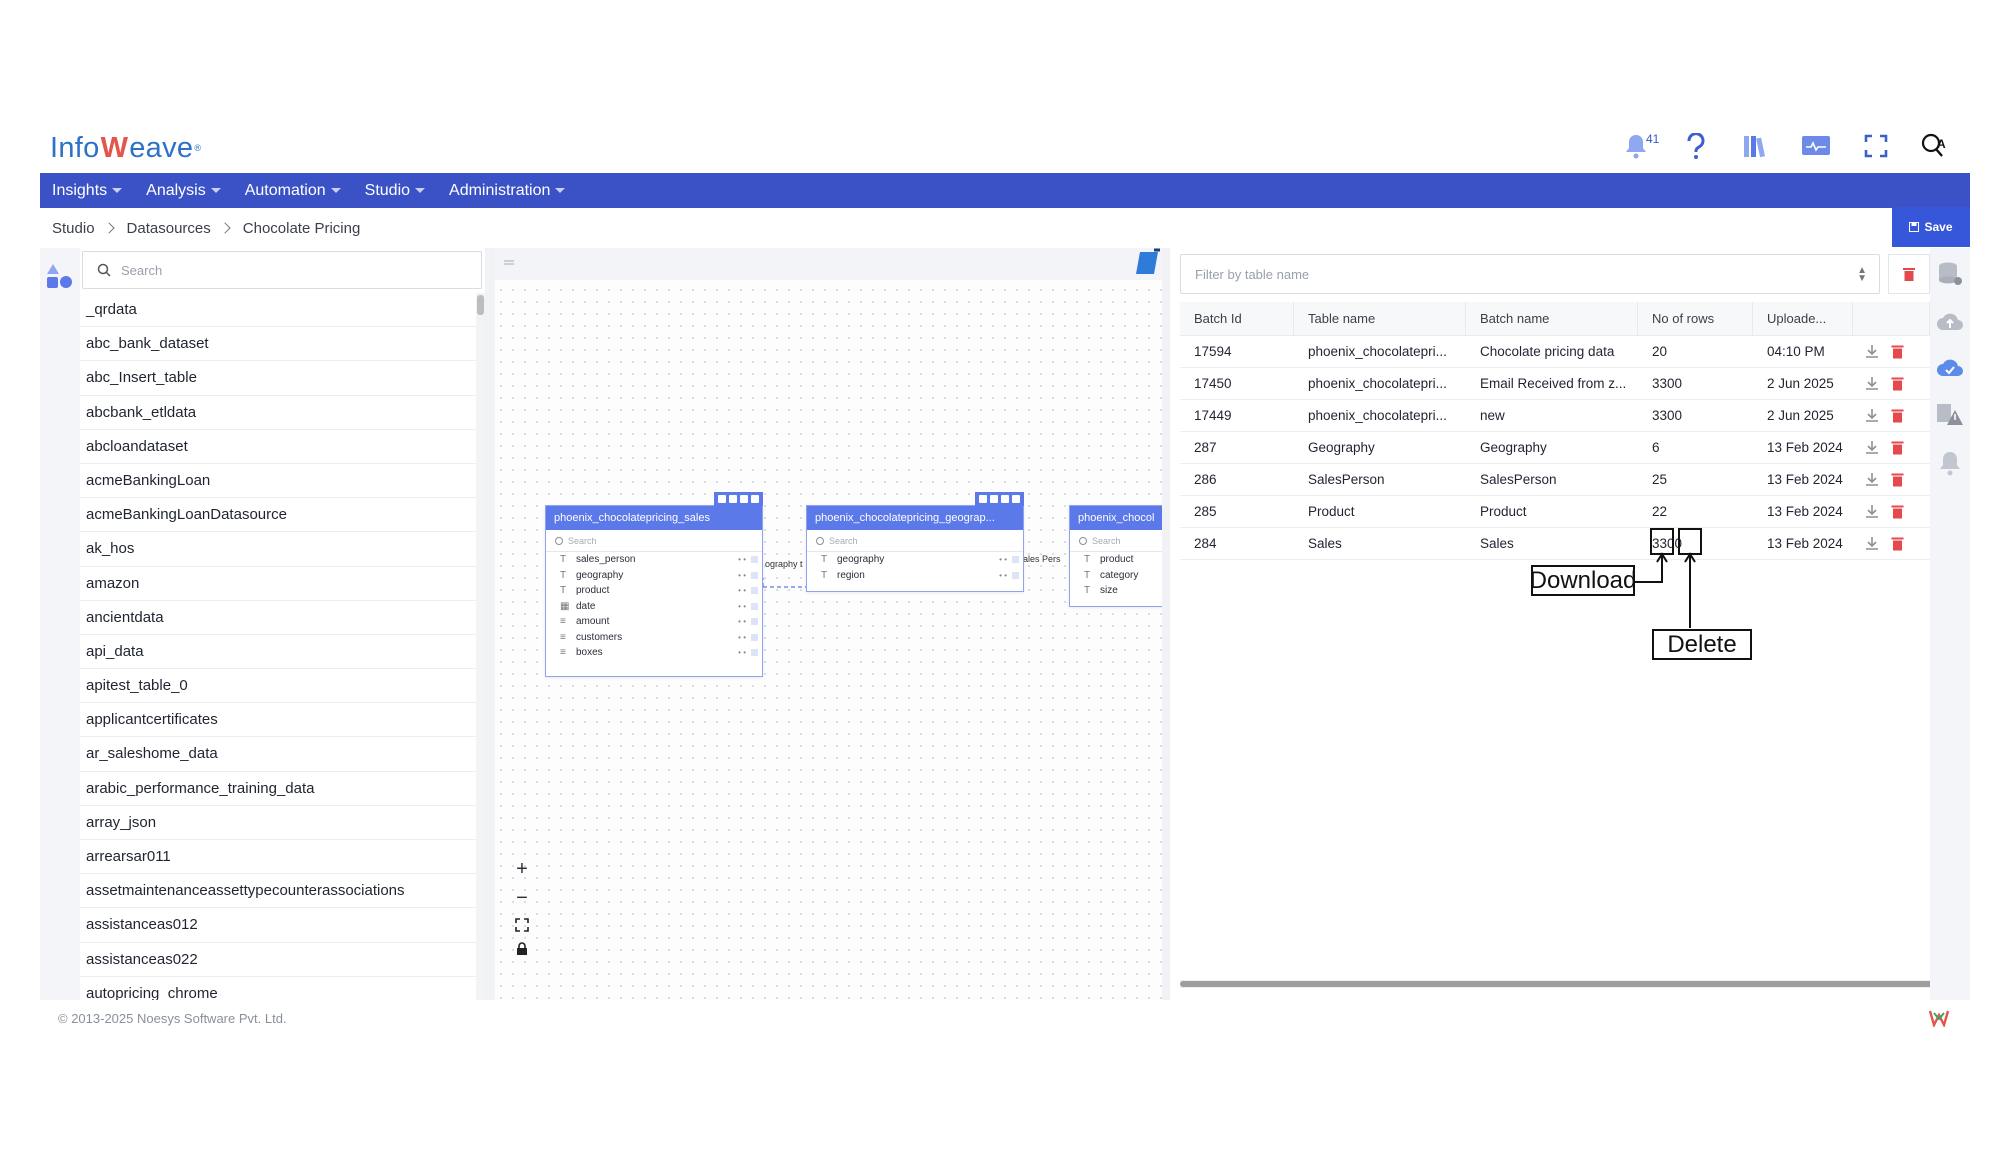 Image resolution: width=2000 pixels, height=1160 pixels. I want to click on save-button: Save, so click(1931, 227).